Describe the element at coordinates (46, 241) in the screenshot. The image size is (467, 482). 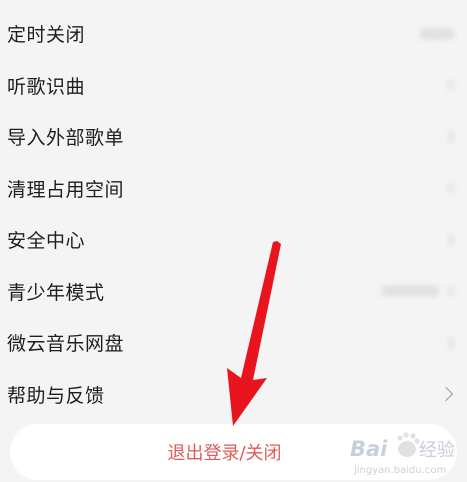
I see `menu-item-label: 安全中心` at that location.